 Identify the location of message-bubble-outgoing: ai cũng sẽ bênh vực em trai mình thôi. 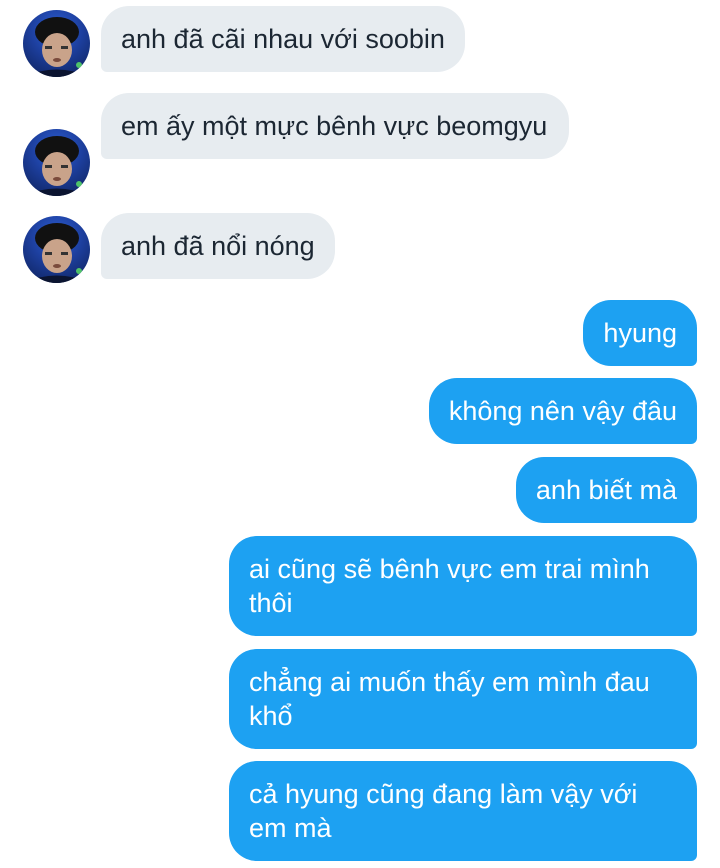
(463, 586).